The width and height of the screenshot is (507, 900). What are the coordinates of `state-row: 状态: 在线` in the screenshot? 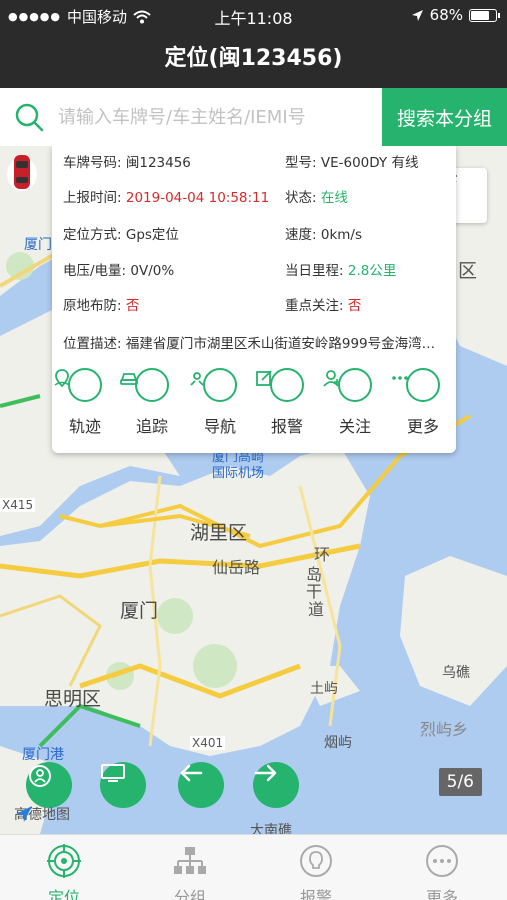 It's located at (316, 196).